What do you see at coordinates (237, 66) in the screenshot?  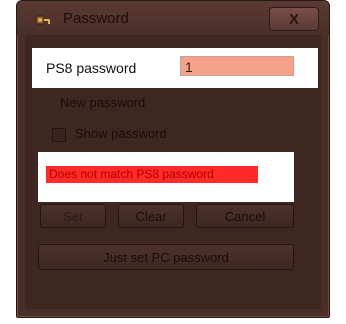 I see `ps8-password-input: 1` at bounding box center [237, 66].